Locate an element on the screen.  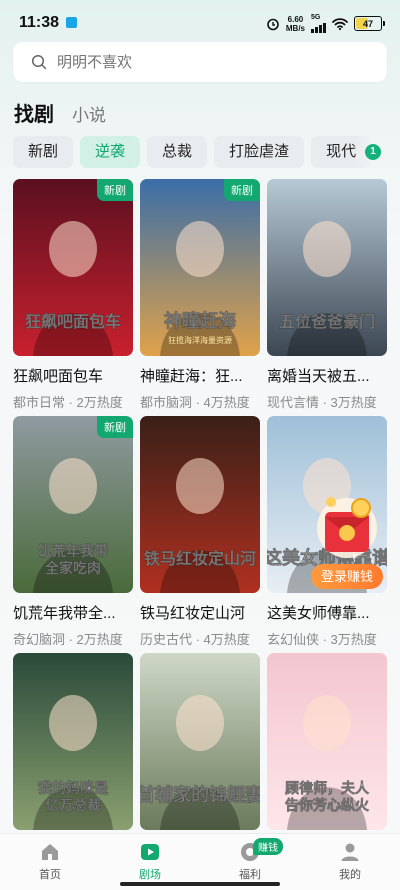
bottom-nav: 首页 剧场 福利 赚钱 我的 is located at coordinates (200, 861).